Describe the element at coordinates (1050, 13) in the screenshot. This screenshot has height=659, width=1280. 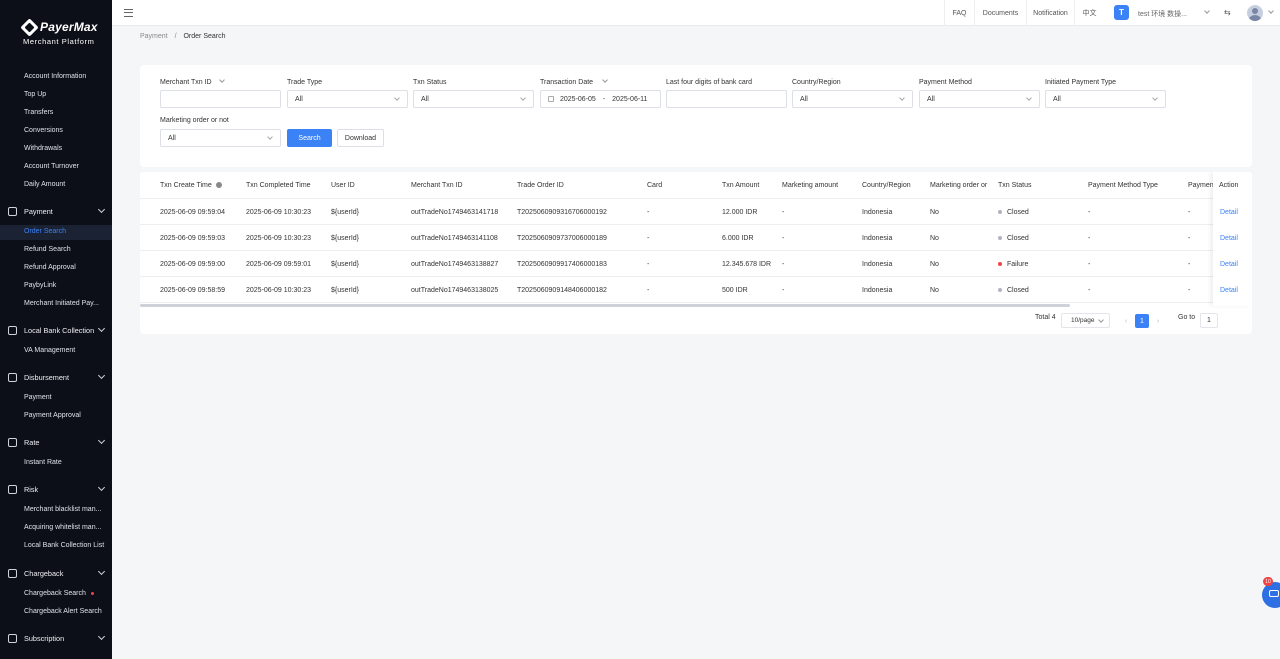
I see `notification-link: Notification` at that location.